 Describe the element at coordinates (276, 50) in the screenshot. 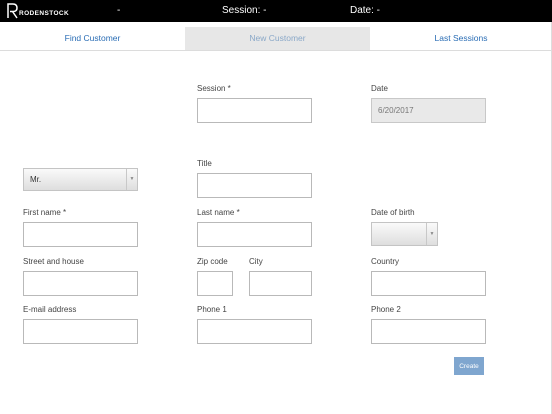

I see `tab-divider` at that location.